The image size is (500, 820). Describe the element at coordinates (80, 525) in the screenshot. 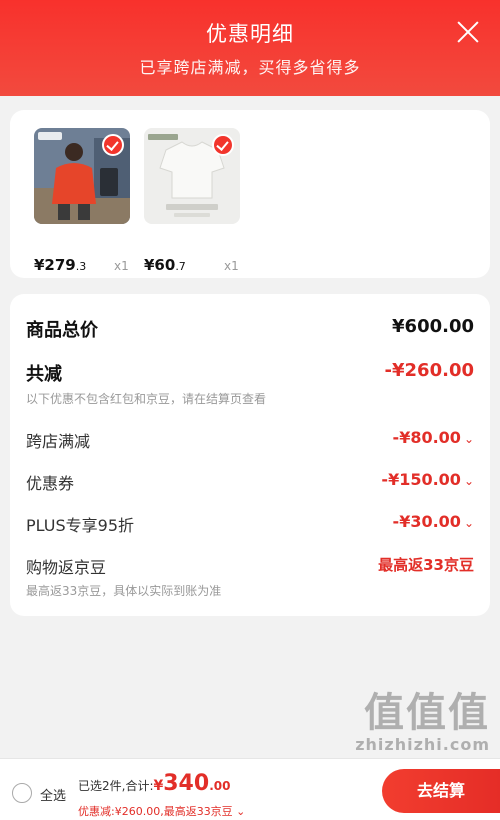

I see `discount-label: PLUS专享95折` at that location.